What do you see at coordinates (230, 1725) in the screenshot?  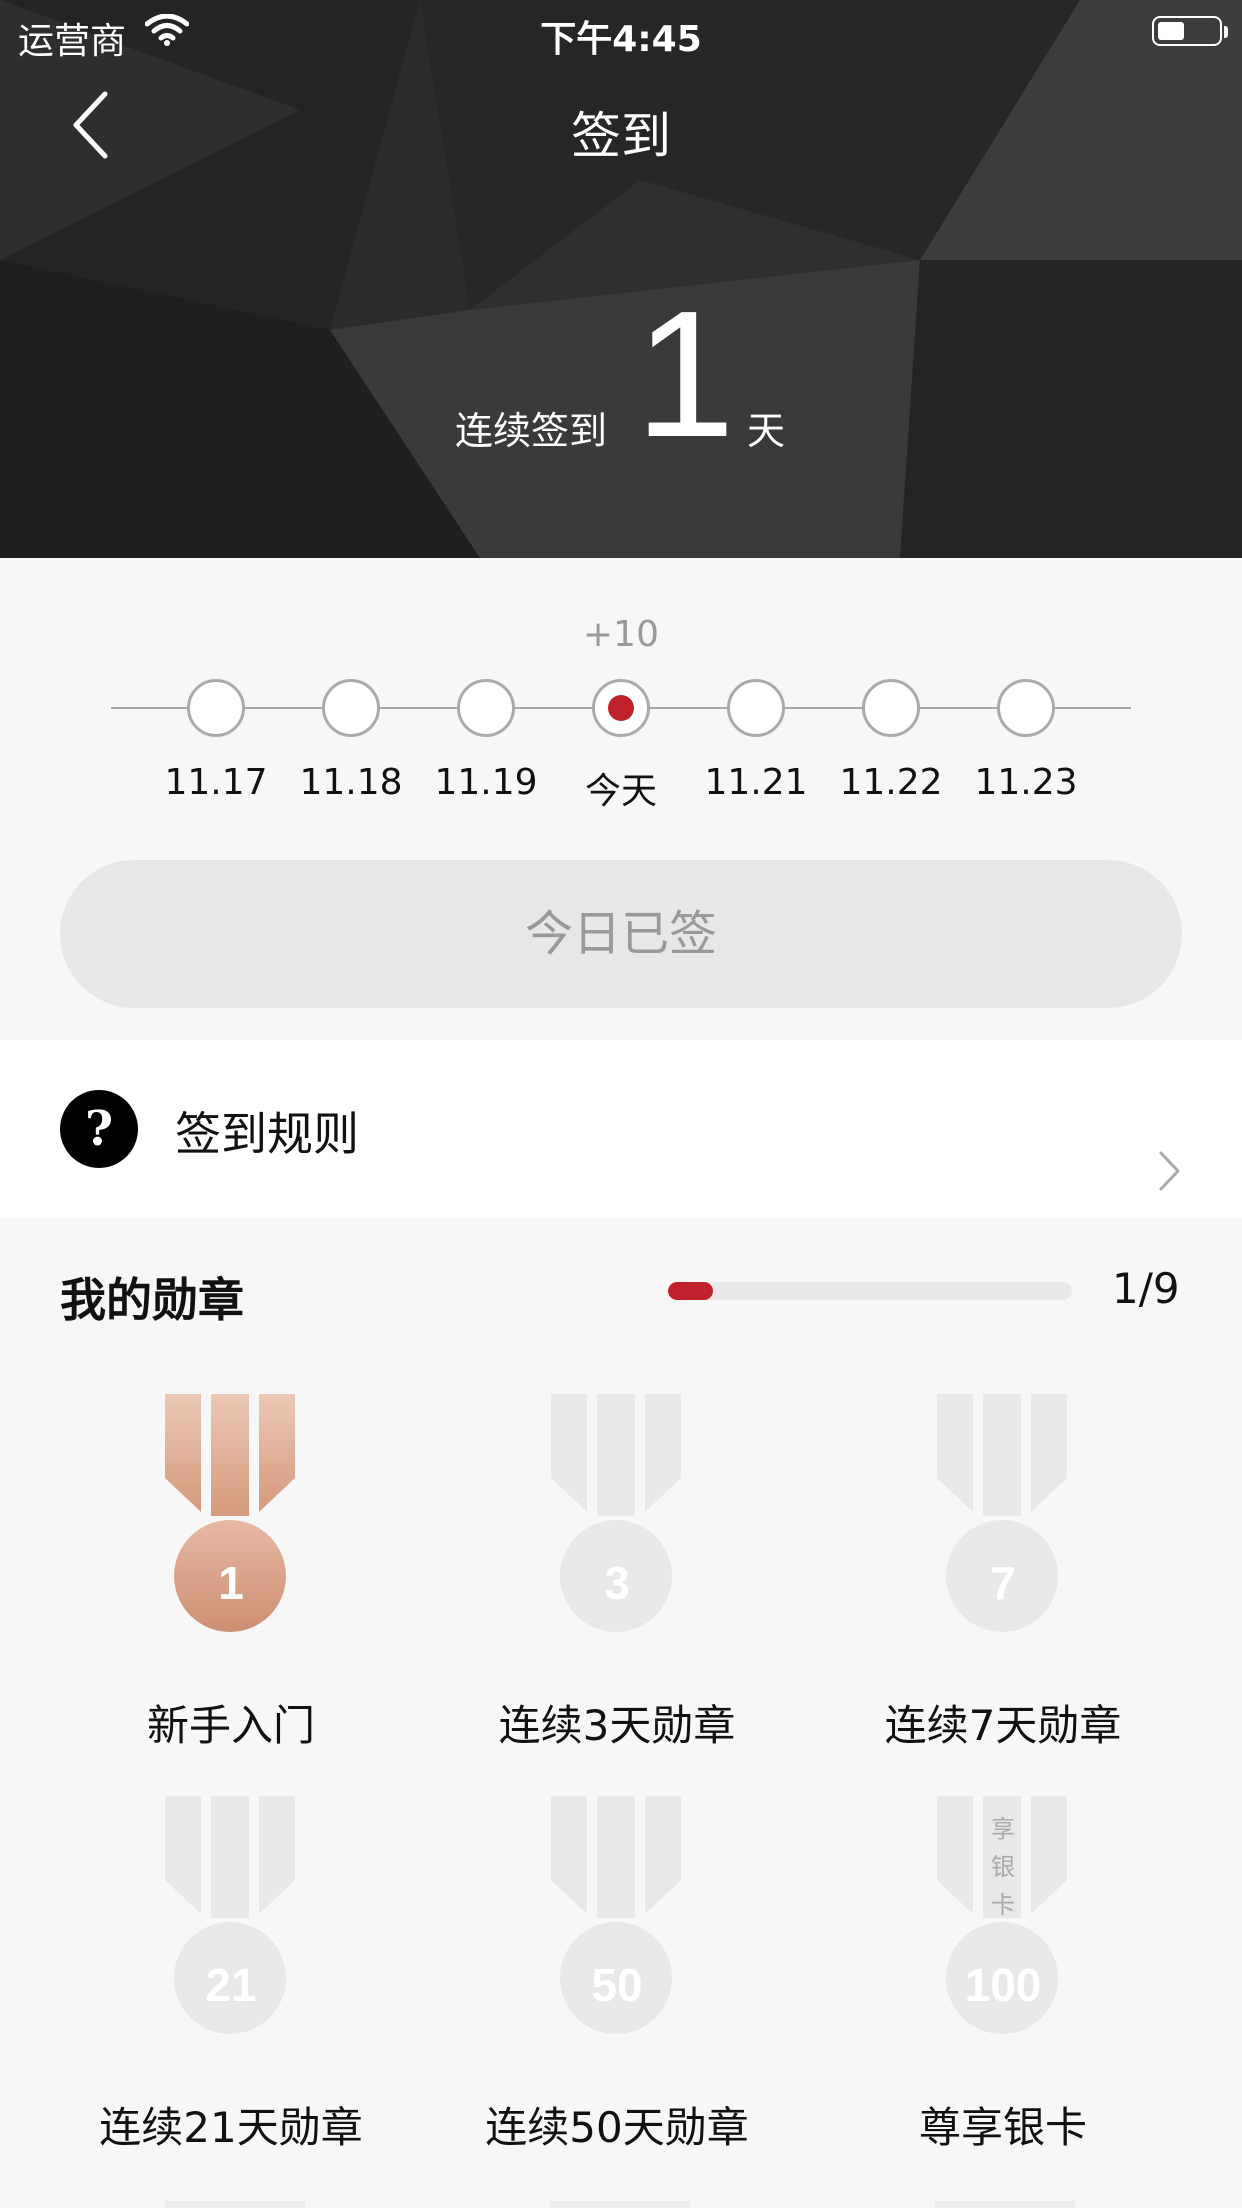 I see `medal-label: 新手入门` at bounding box center [230, 1725].